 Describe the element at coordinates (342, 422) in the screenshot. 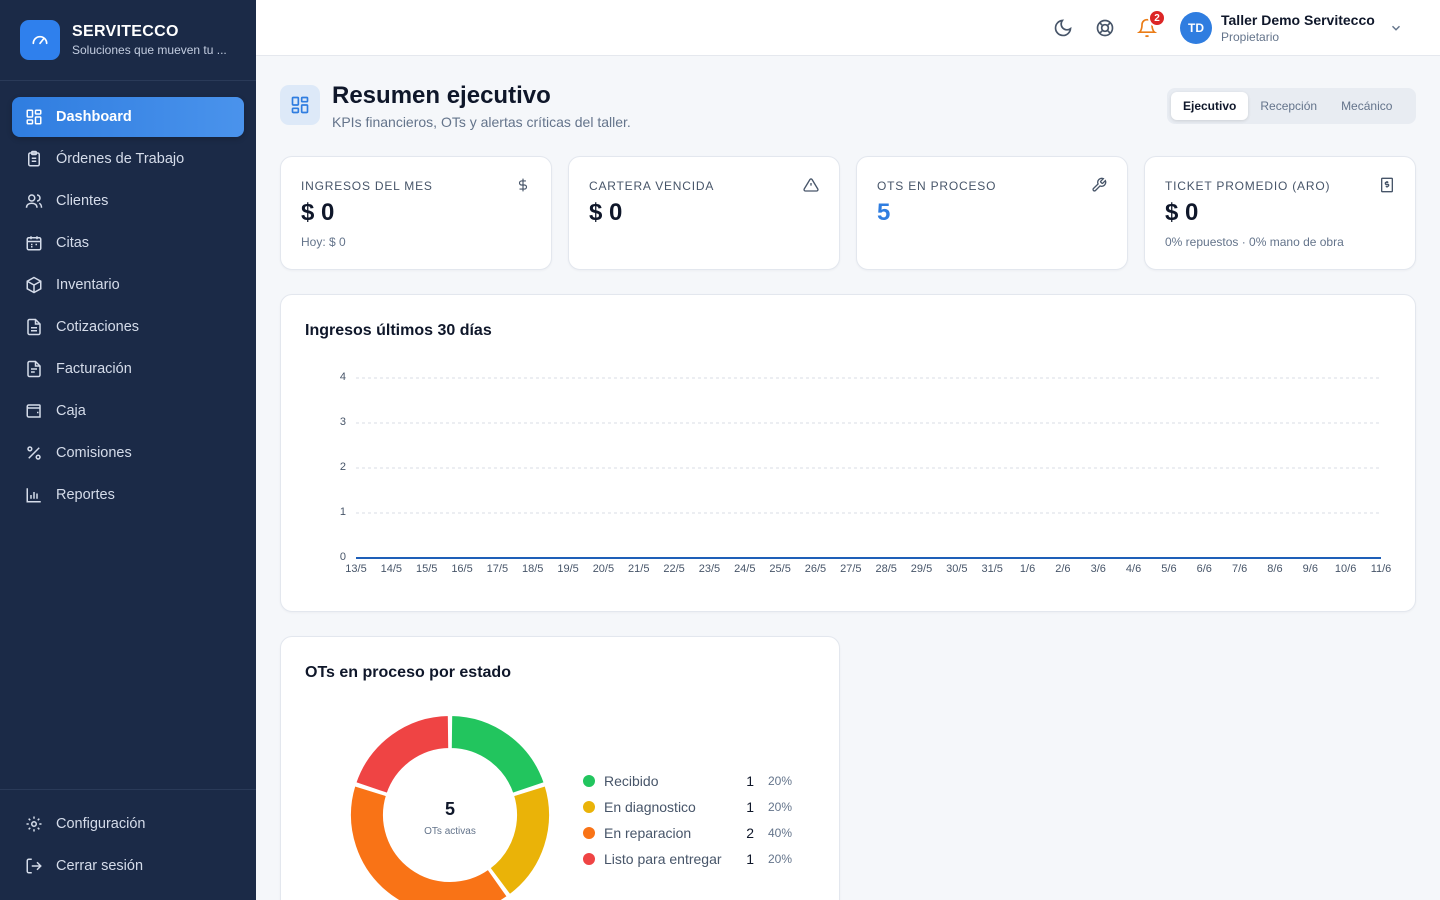

I see `y-tick-label: 3` at that location.